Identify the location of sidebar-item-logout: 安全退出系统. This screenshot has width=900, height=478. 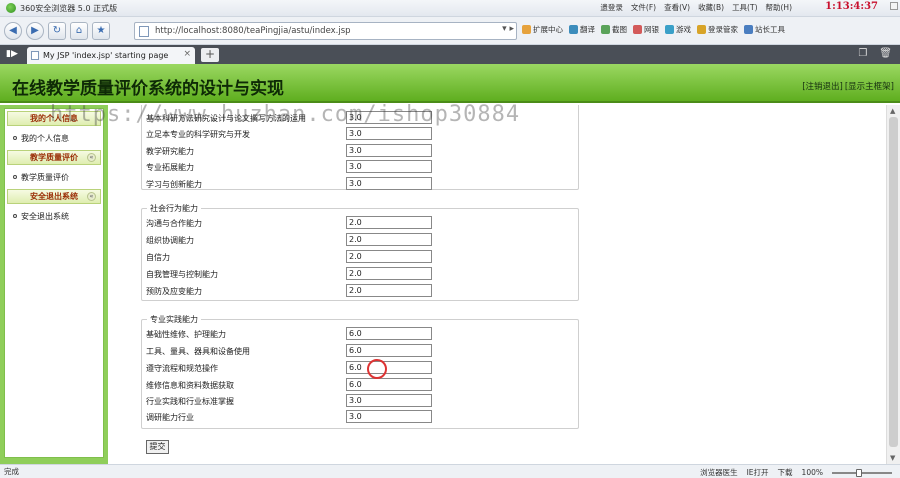
(54, 216).